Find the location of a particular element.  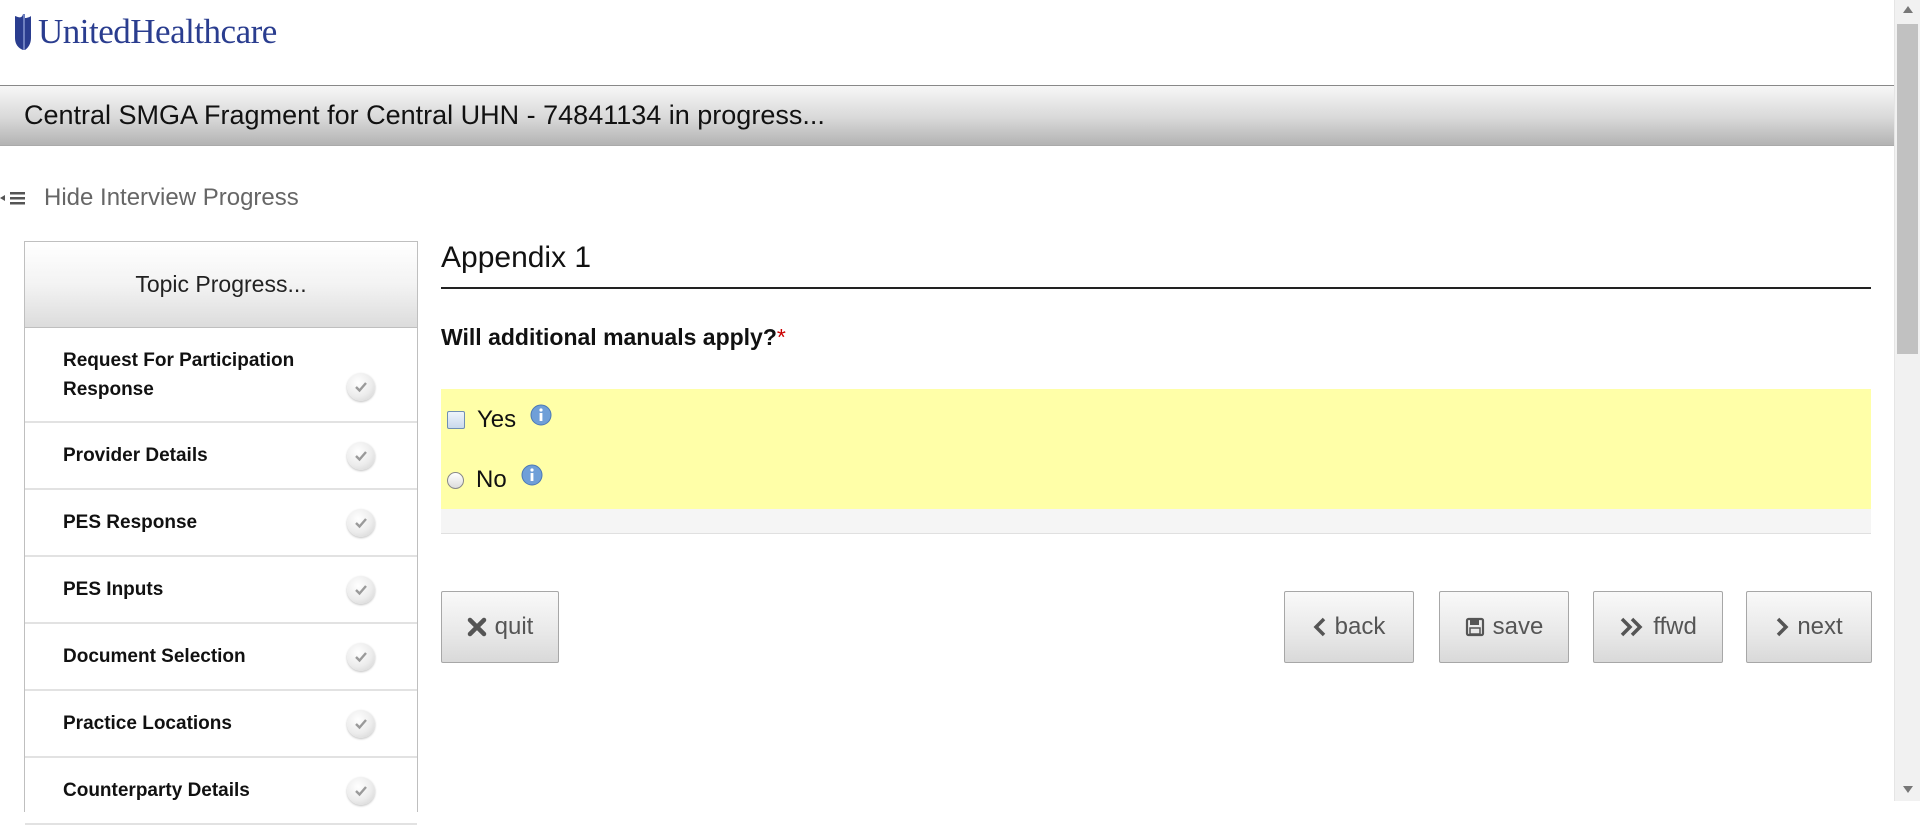

topic-item-request-for-participation: Request For Participation Response is located at coordinates (221, 375).